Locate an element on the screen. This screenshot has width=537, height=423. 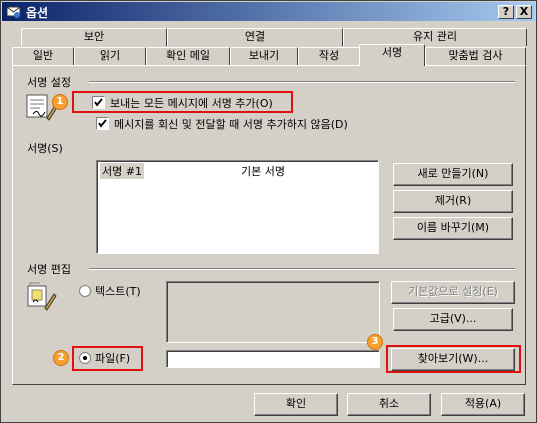
tab-label: 보안 is located at coordinates (94, 36).